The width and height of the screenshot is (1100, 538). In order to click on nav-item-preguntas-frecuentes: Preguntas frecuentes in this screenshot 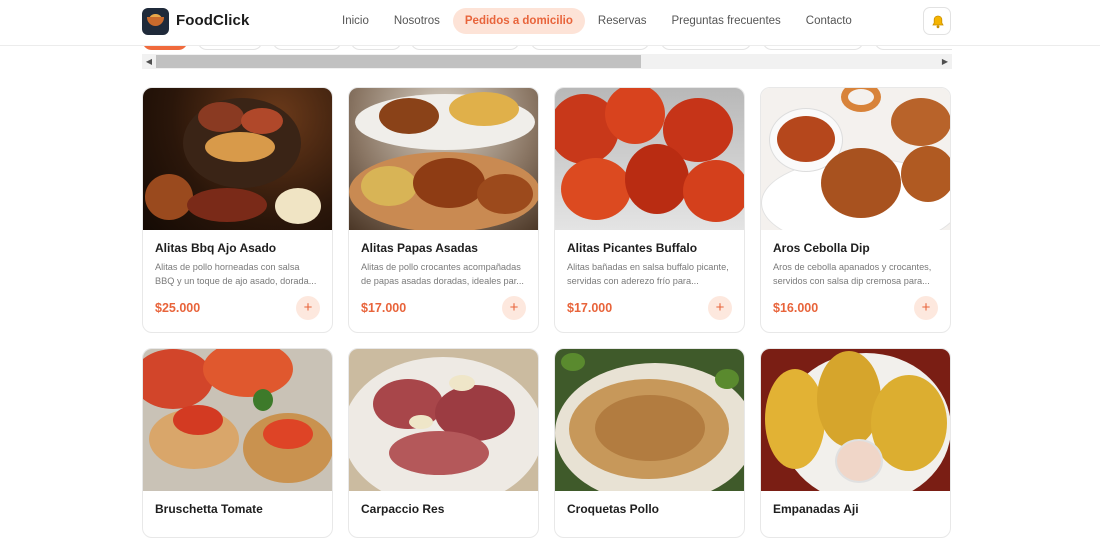, I will do `click(725, 21)`.